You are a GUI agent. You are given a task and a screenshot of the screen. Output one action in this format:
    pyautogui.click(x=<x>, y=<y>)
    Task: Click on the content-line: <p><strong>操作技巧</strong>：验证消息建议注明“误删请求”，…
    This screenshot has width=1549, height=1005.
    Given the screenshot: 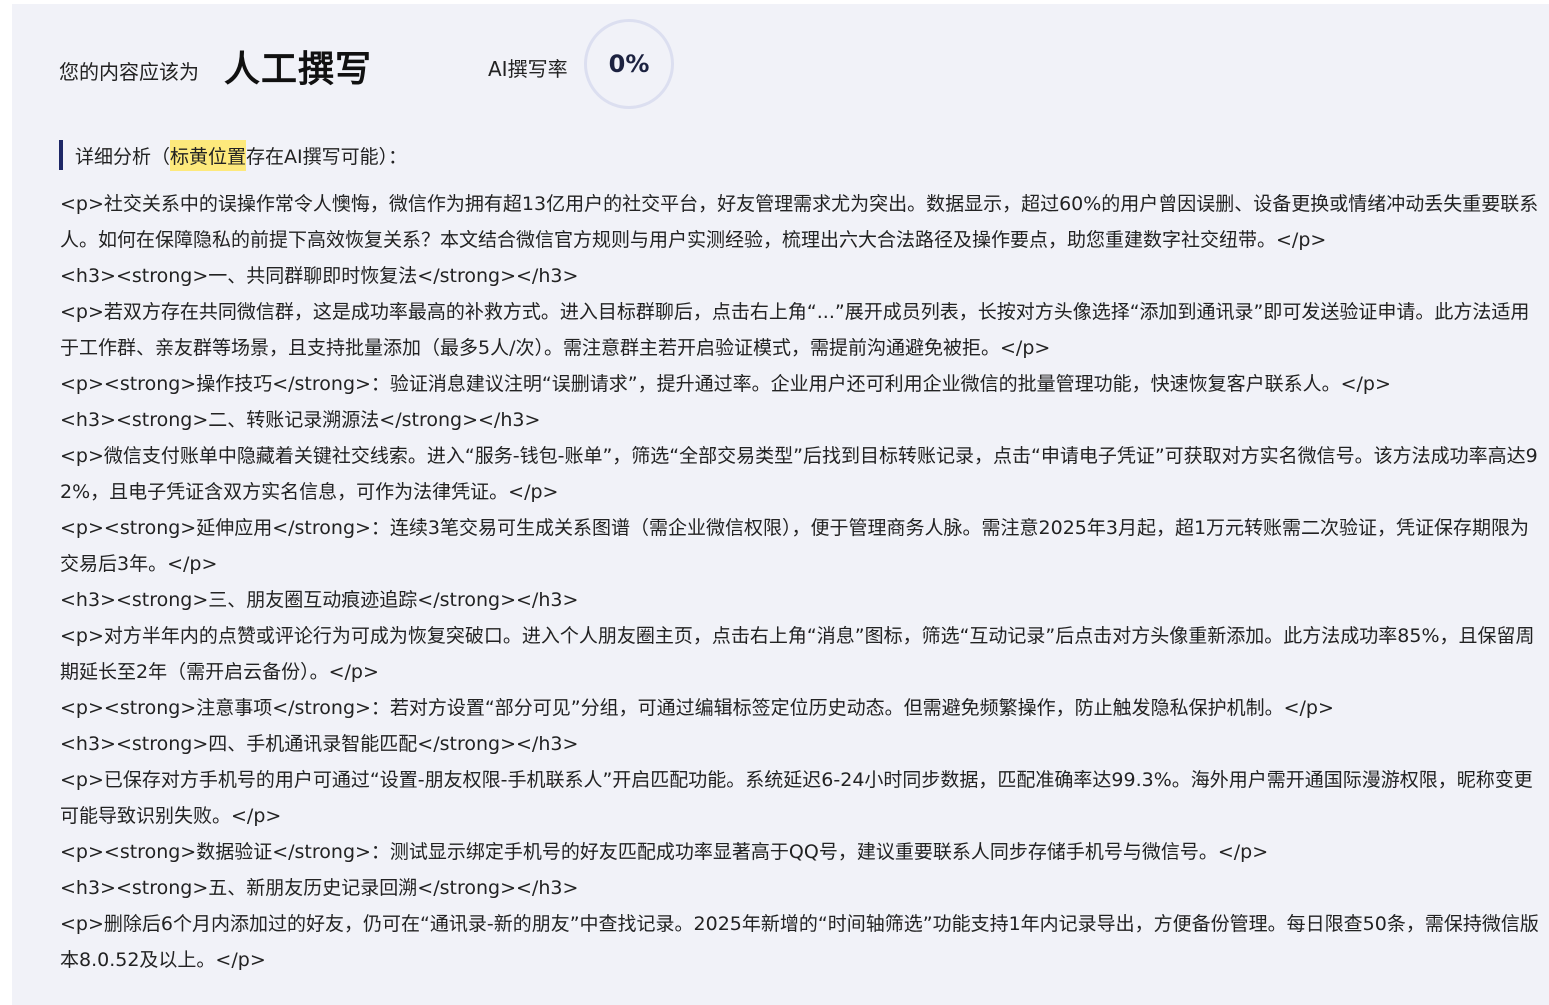 What is the action you would take?
    pyautogui.click(x=725, y=384)
    